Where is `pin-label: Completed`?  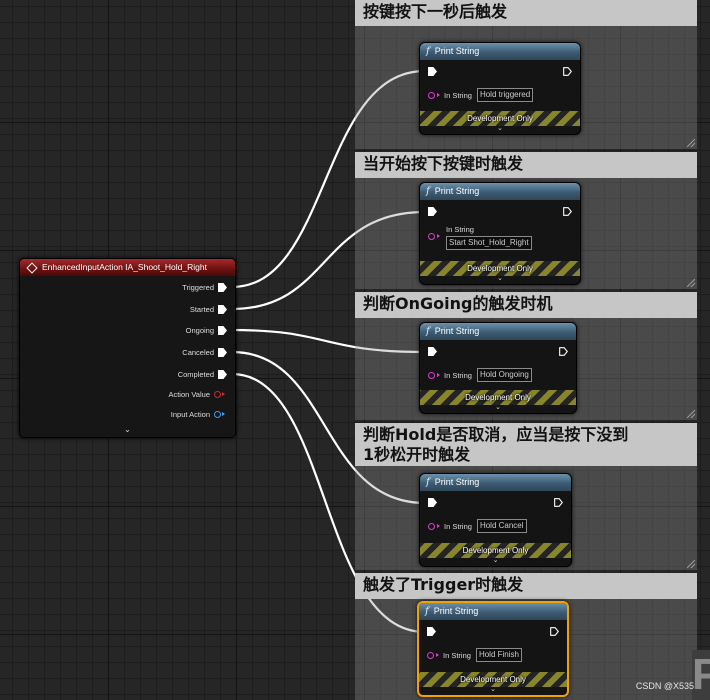
pin-label: Completed is located at coordinates (195, 374).